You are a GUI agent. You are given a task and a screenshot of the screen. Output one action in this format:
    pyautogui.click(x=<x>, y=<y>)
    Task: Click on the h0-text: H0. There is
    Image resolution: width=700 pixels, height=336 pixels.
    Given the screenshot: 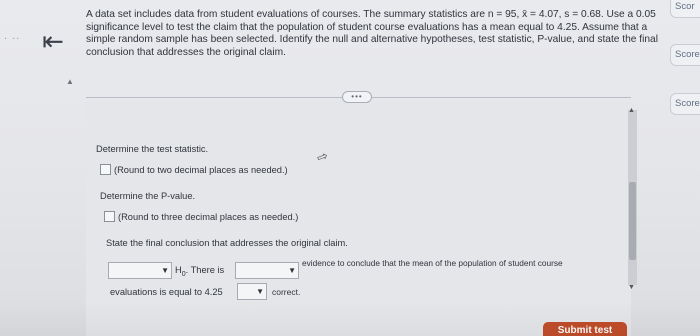 What is the action you would take?
    pyautogui.click(x=199, y=271)
    